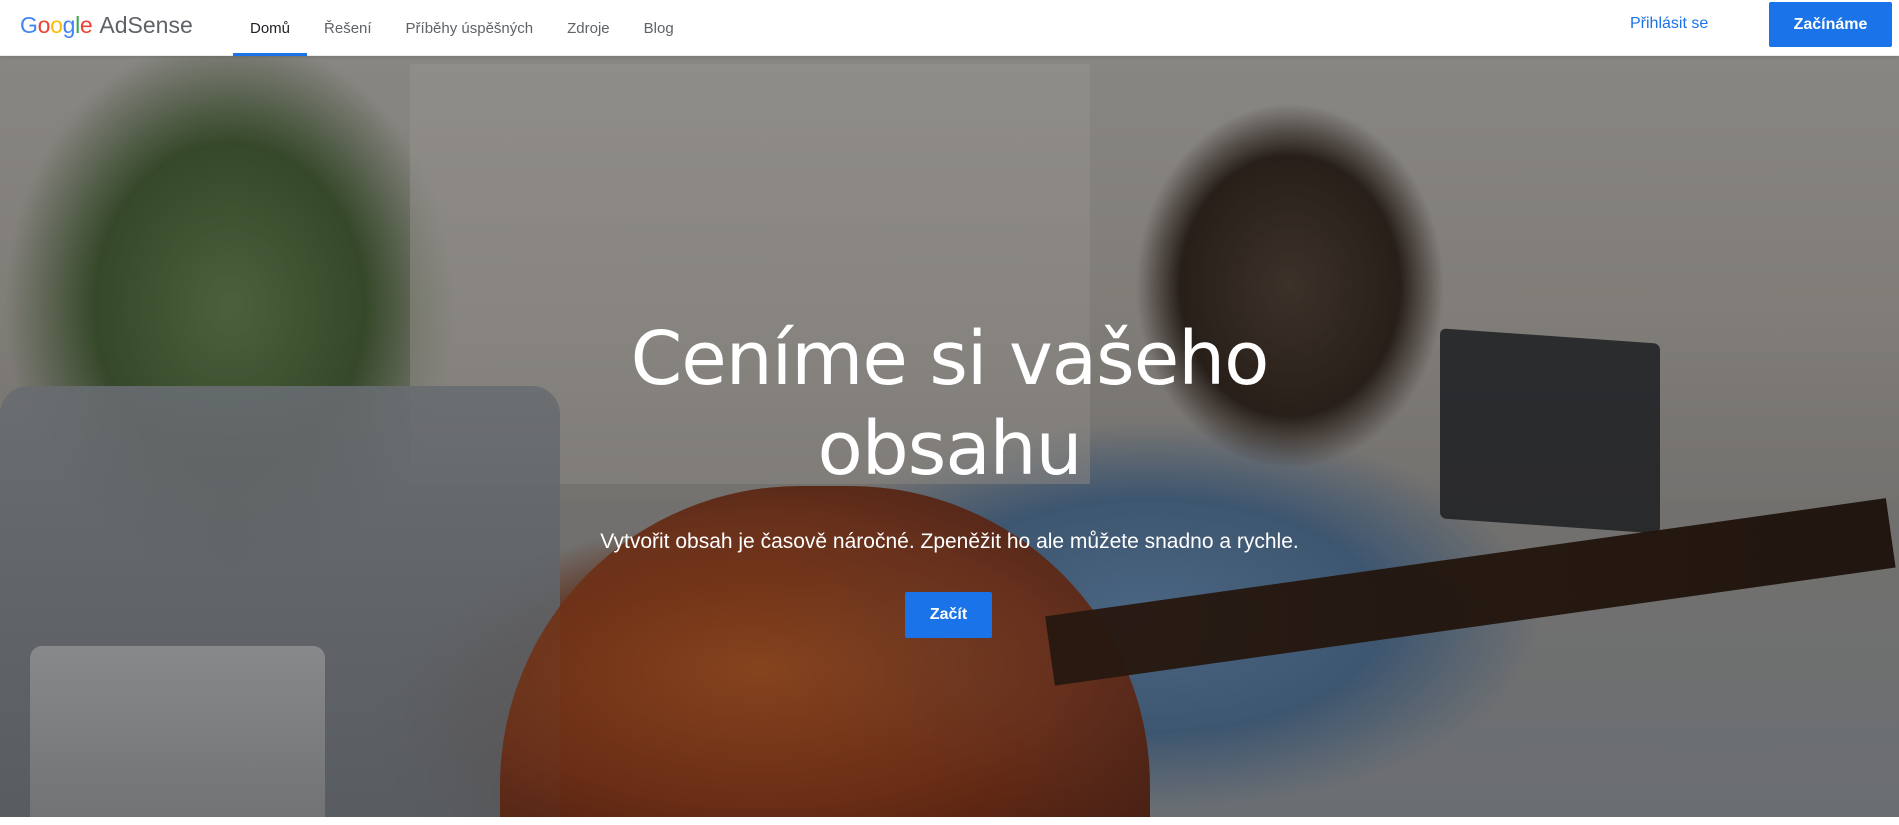 The width and height of the screenshot is (1899, 825). I want to click on google-adsense-logo: Google AdSense, so click(106, 25).